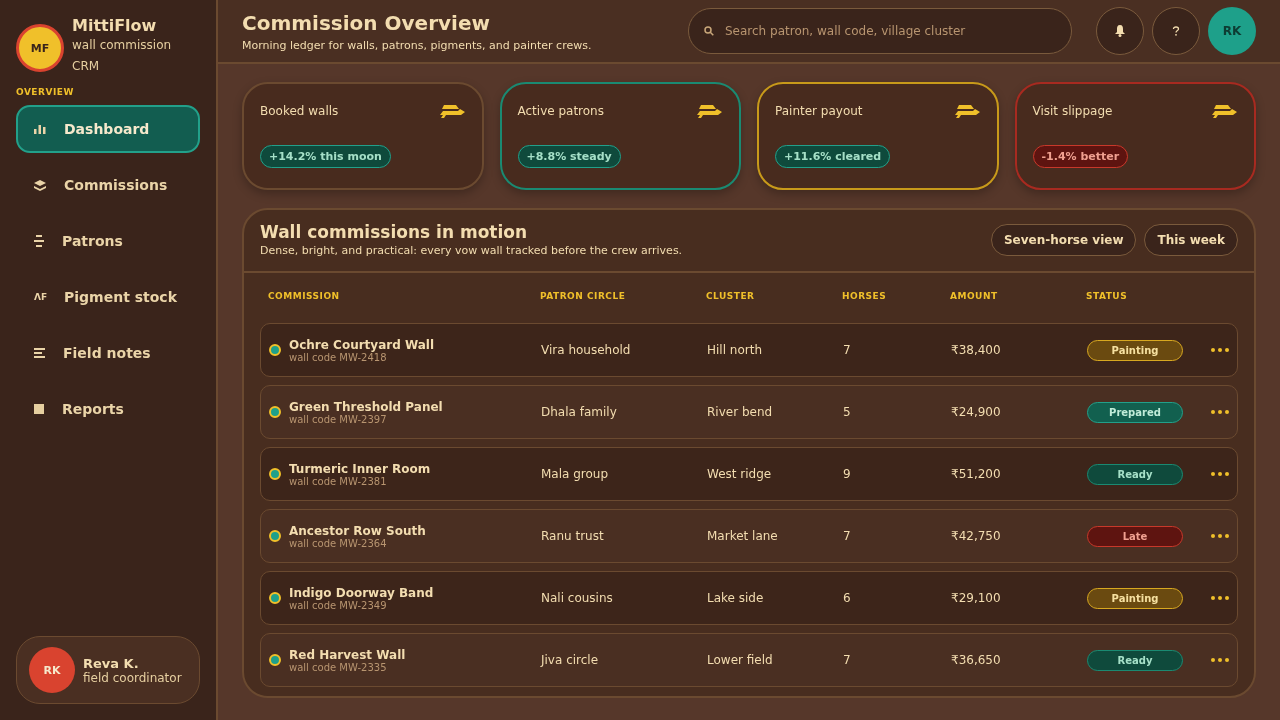 This screenshot has width=1280, height=720. I want to click on table-cell-text: ₹24,900, so click(976, 412).